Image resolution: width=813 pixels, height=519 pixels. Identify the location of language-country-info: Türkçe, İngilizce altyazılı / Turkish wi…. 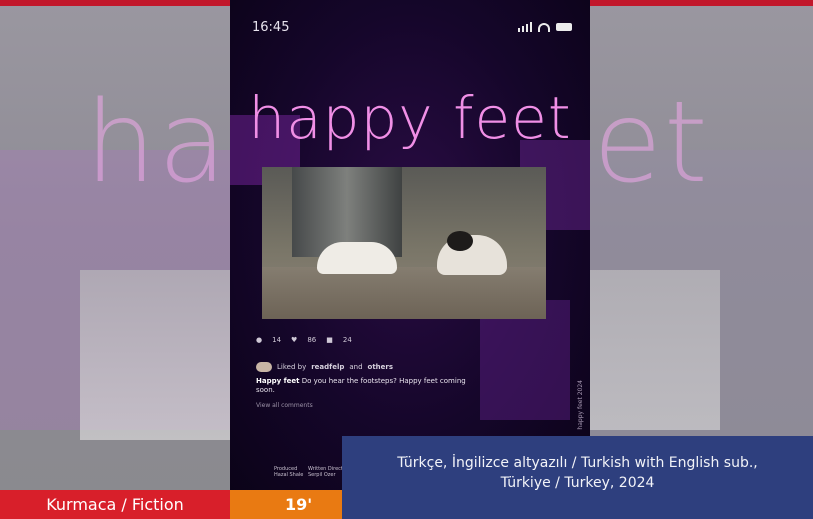
(577, 477).